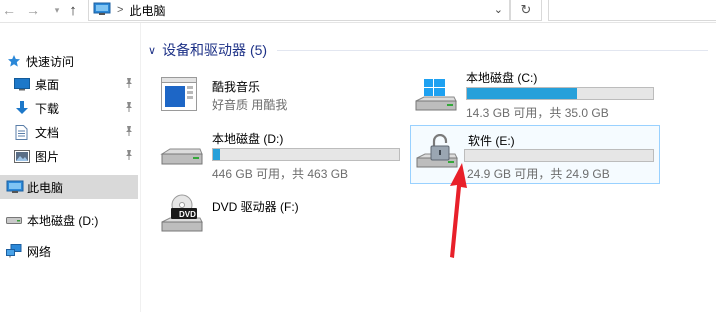  What do you see at coordinates (179, 95) in the screenshot?
I see `kuwo-app-icon` at bounding box center [179, 95].